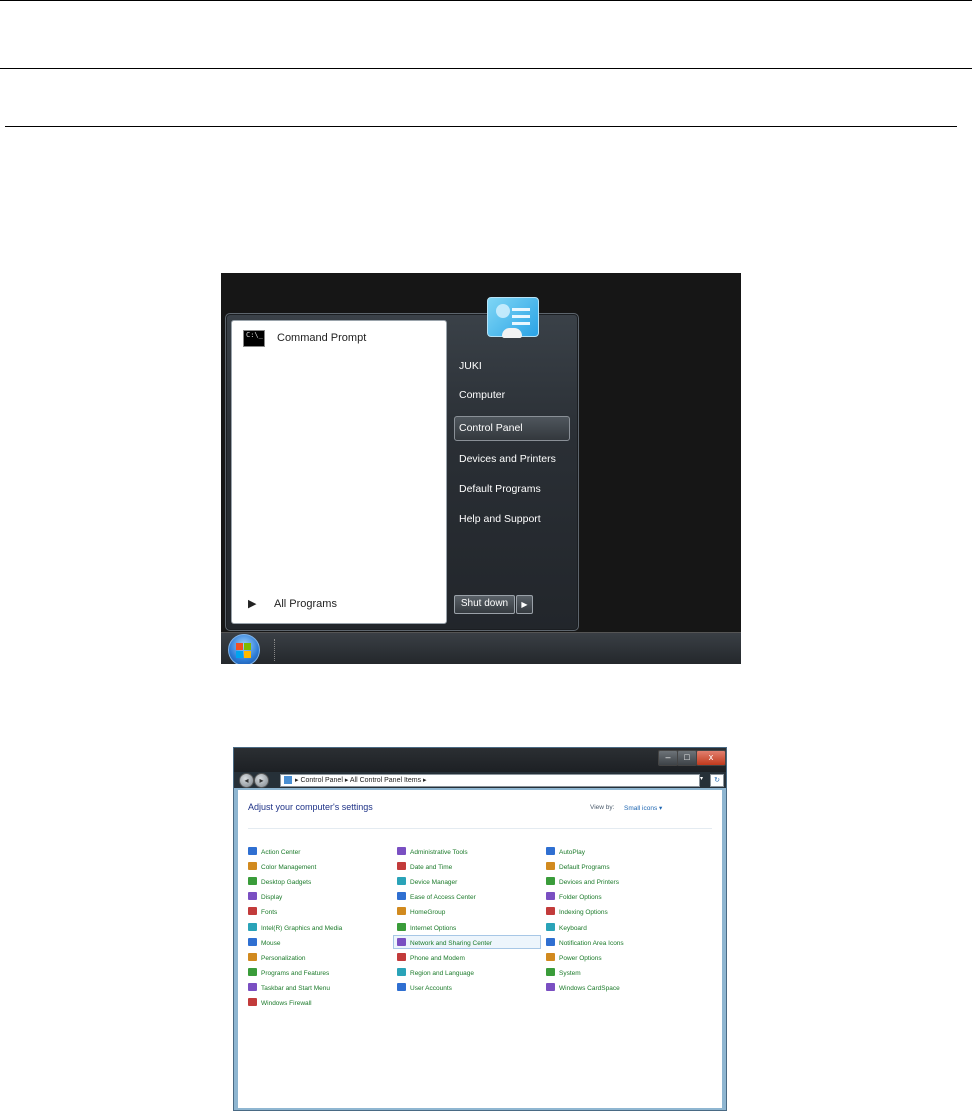  I want to click on cp-item-notification-area-icons: Notification Area Icons, so click(585, 943).